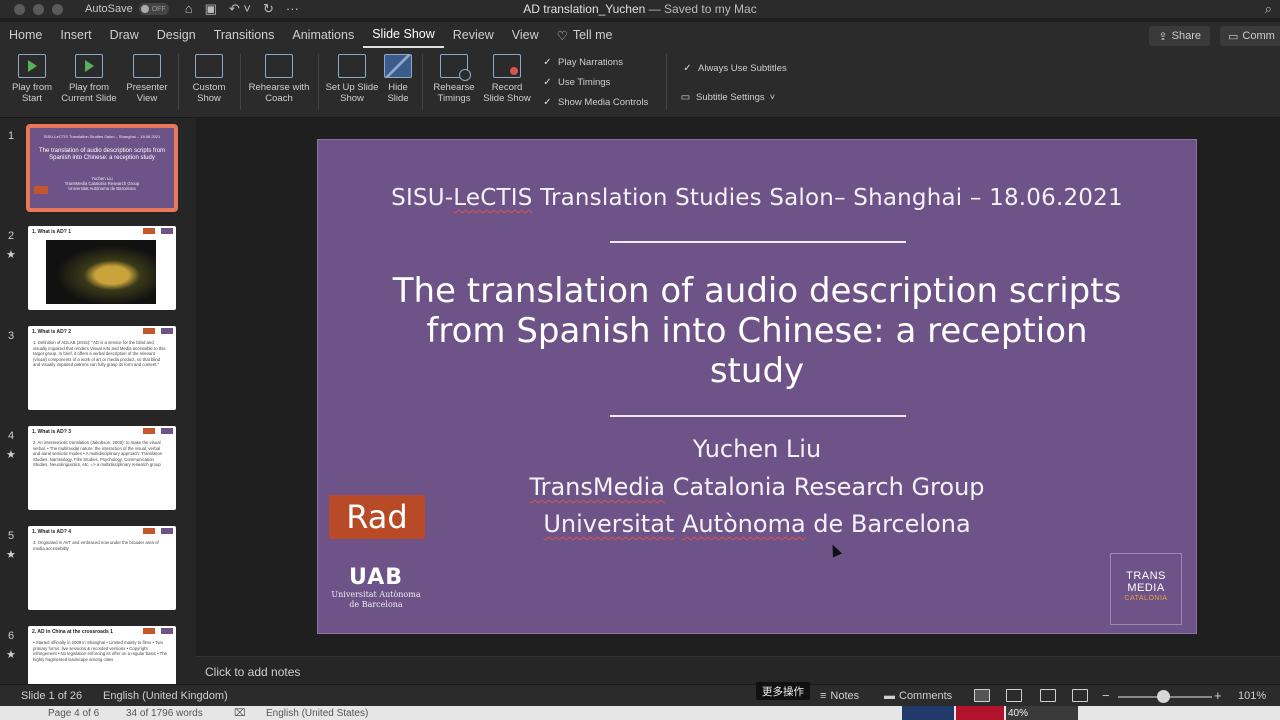 This screenshot has height=720, width=1280. What do you see at coordinates (757, 524) in the screenshot?
I see `university-name: Universitat Autònoma de Barcelona` at bounding box center [757, 524].